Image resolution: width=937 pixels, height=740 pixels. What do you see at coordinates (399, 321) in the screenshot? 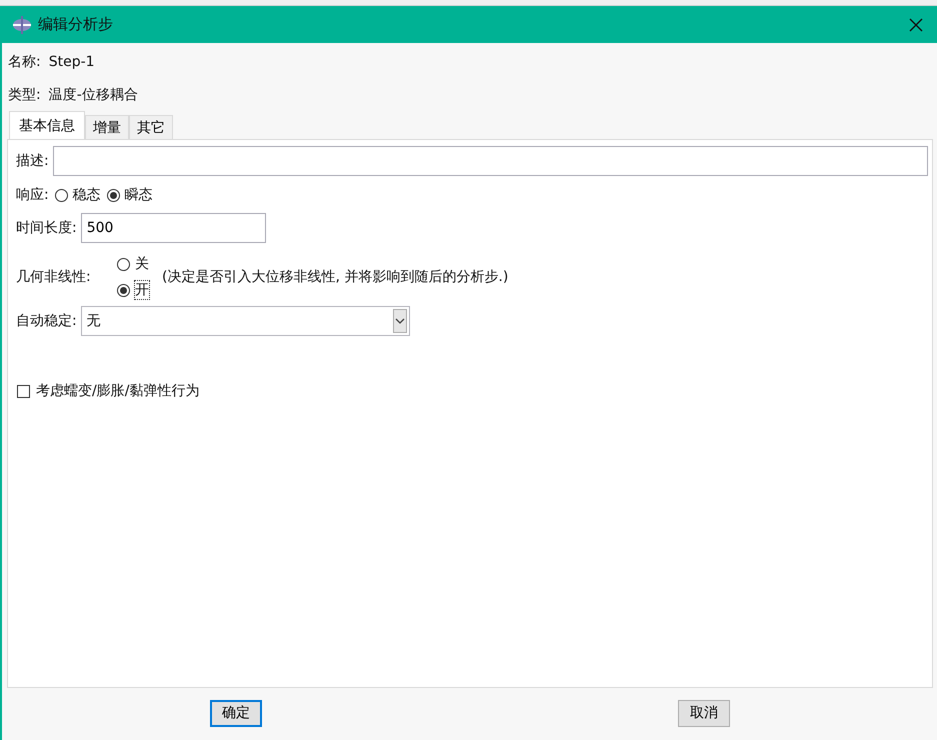
I see `dropdown-icon` at bounding box center [399, 321].